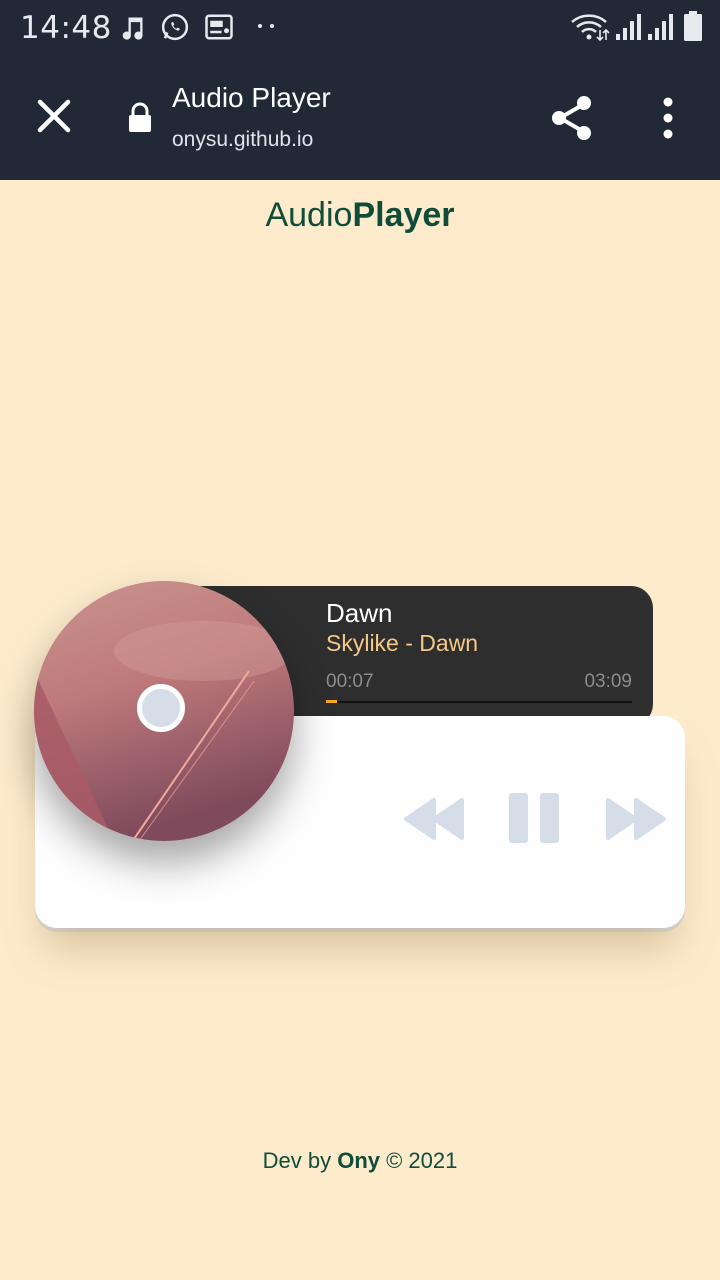 The image size is (720, 1280). I want to click on disc-center-hole, so click(161, 708).